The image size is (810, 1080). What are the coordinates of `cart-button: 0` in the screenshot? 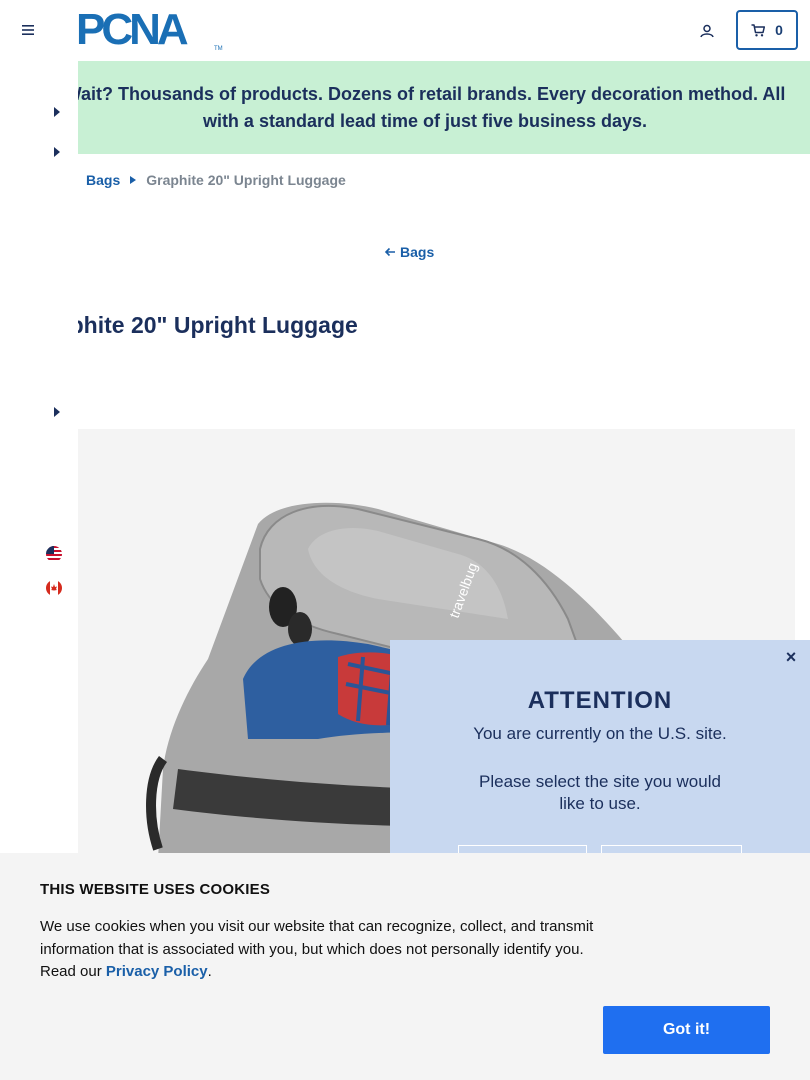 It's located at (767, 30).